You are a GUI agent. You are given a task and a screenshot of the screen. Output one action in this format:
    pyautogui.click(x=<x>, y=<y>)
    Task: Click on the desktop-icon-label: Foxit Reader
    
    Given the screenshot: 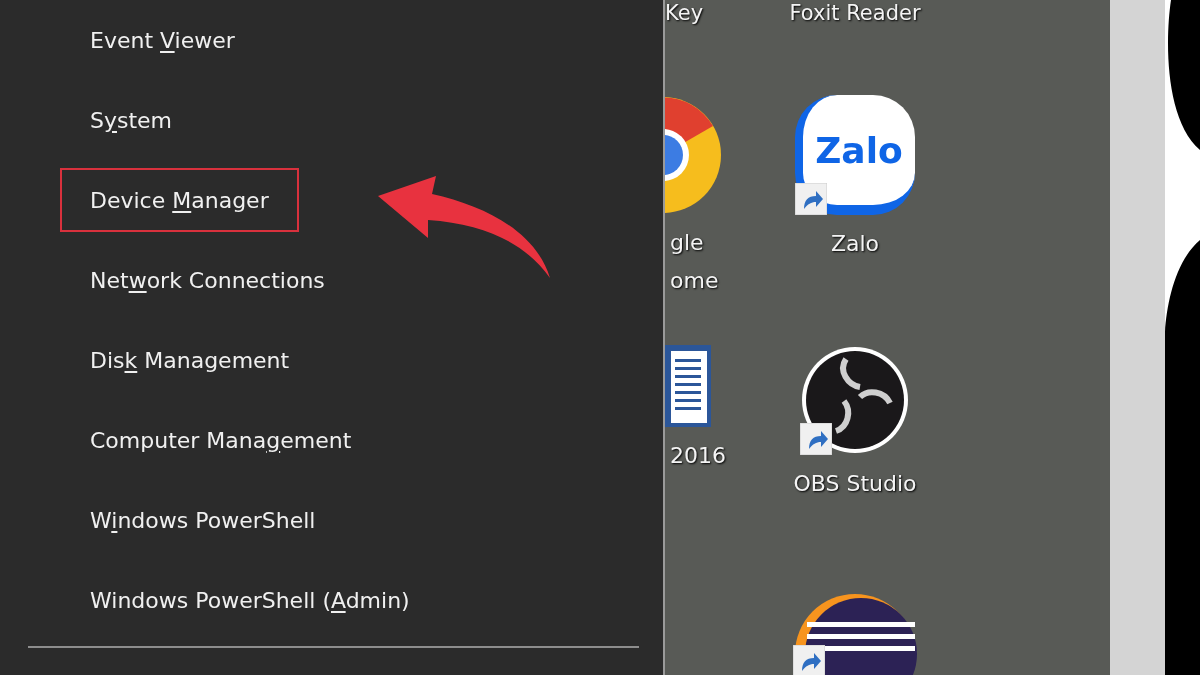 What is the action you would take?
    pyautogui.click(x=855, y=13)
    